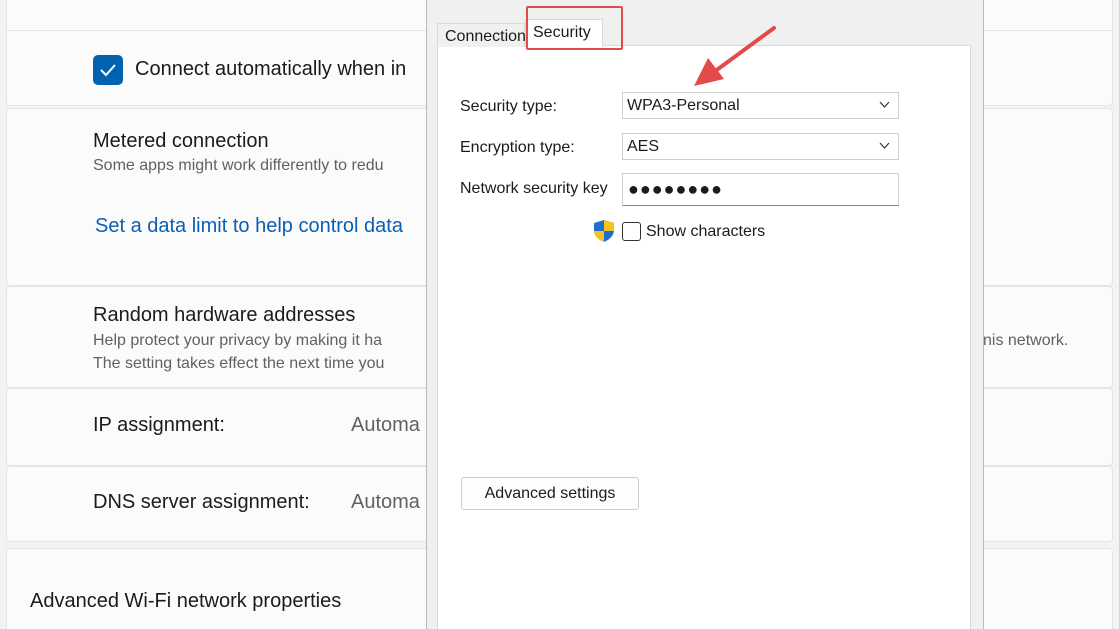  Describe the element at coordinates (186, 601) in the screenshot. I see `advanced-wifi-title: Advanced Wi-Fi network properties` at that location.